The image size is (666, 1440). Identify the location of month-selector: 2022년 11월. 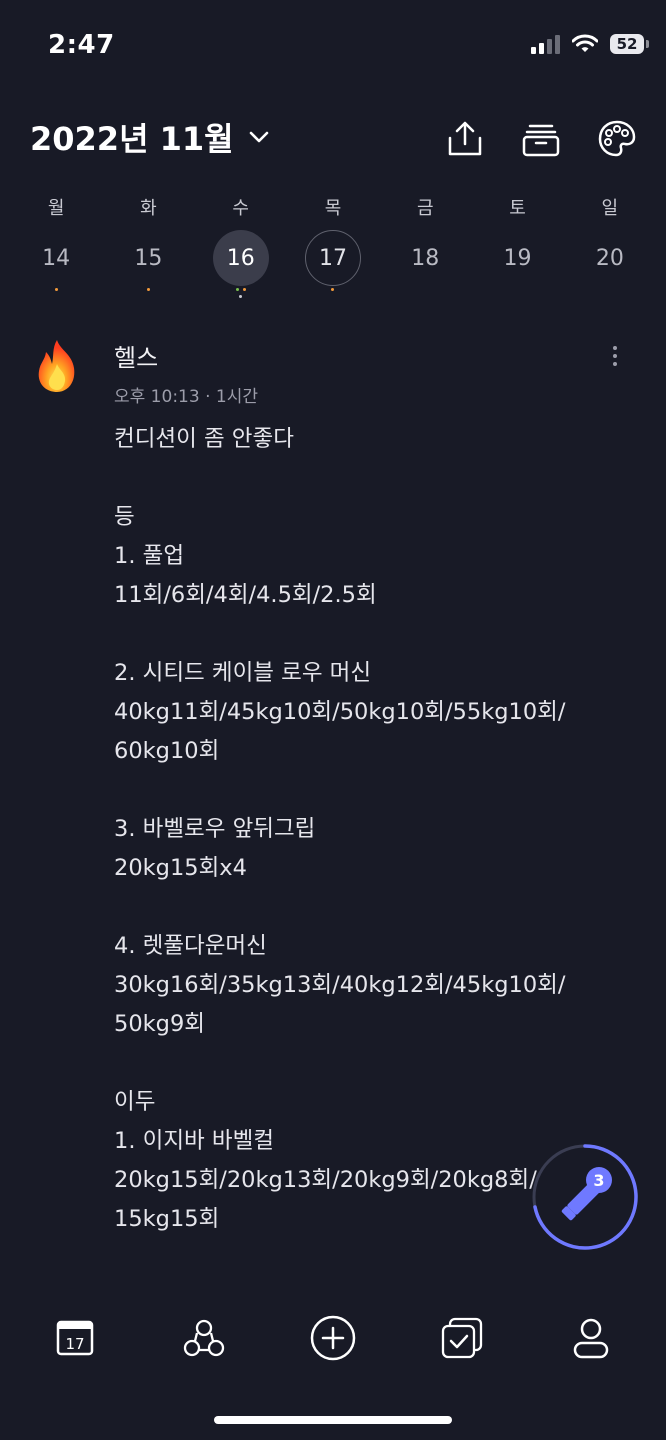
(150, 137).